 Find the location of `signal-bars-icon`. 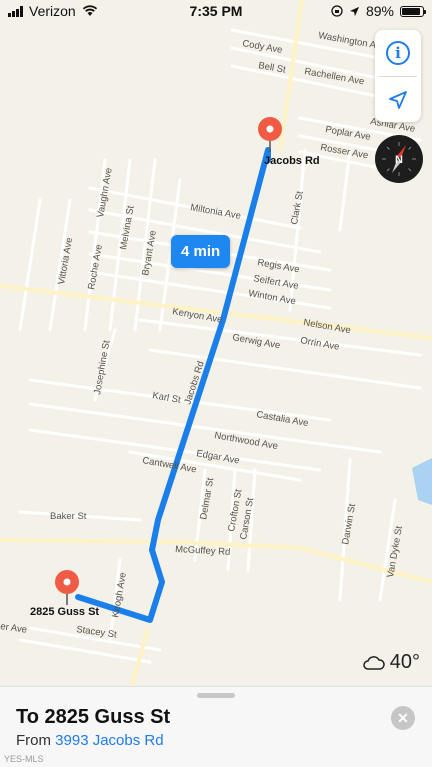

signal-bars-icon is located at coordinates (15, 11).